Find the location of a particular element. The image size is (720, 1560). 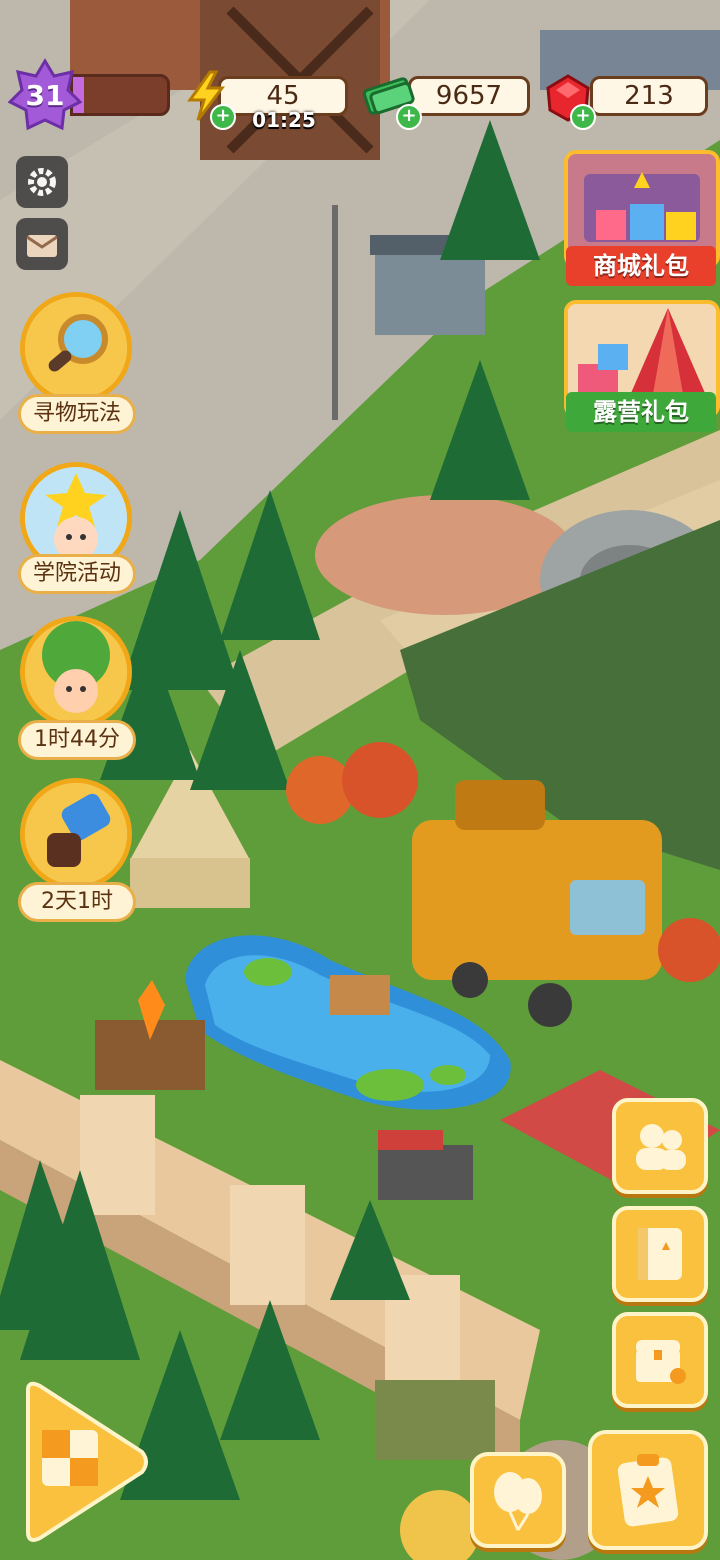

energy-value: 45 is located at coordinates (283, 96).